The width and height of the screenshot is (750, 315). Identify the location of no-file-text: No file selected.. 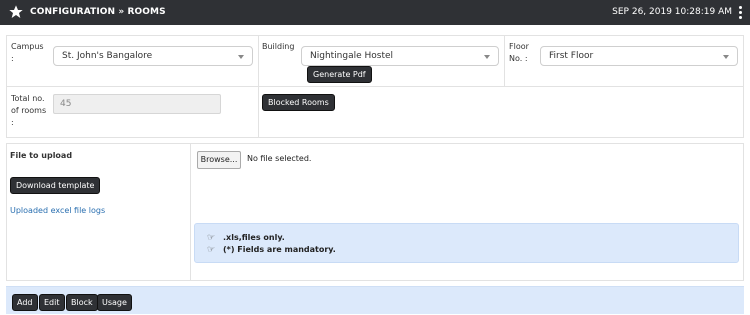
(279, 158).